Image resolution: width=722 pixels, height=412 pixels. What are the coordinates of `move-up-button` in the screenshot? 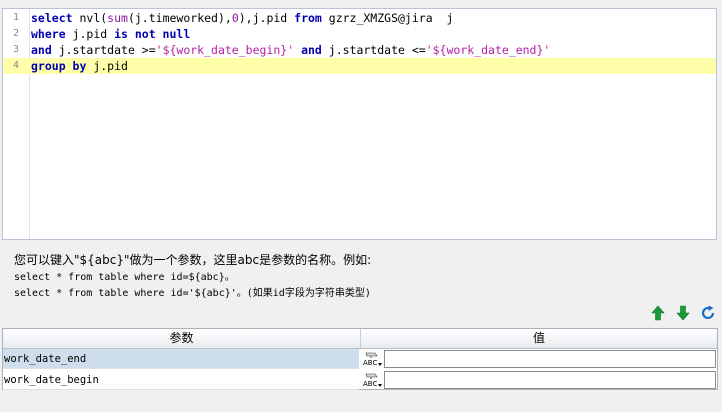 It's located at (658, 313).